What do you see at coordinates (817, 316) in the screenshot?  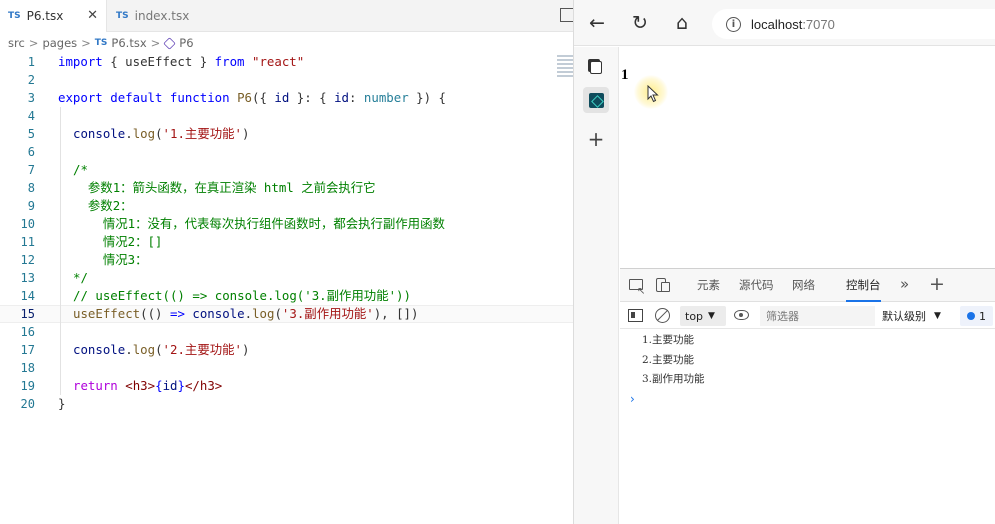 I see `console-filter-input` at bounding box center [817, 316].